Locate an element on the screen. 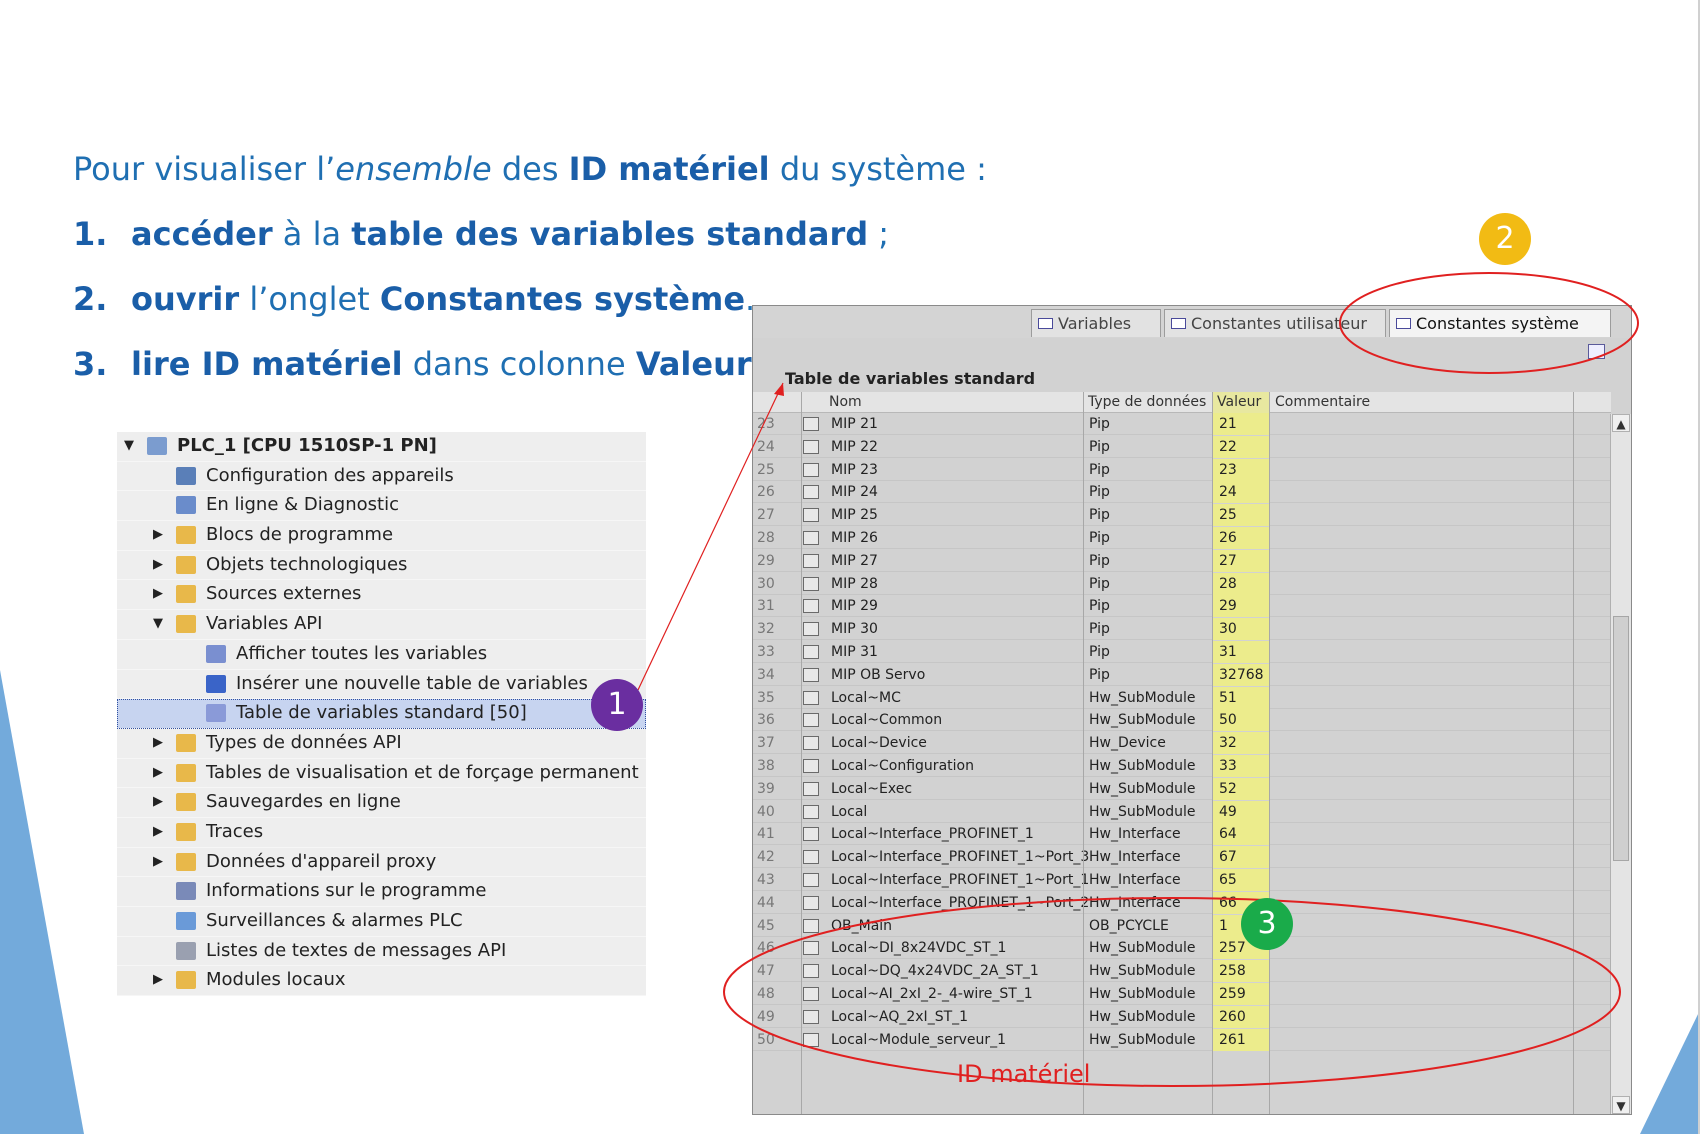 This screenshot has height=1134, width=1700. table-row: 33 MIP 31 Pip 31 is located at coordinates (1182, 652).